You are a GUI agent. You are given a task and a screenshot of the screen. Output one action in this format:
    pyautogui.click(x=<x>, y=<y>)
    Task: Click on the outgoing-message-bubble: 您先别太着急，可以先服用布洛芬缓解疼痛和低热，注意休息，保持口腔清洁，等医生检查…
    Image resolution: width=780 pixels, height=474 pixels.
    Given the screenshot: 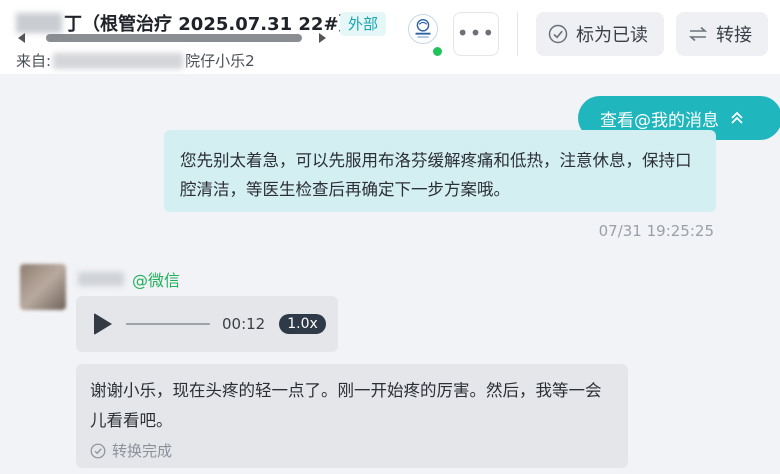 What is the action you would take?
    pyautogui.click(x=440, y=171)
    